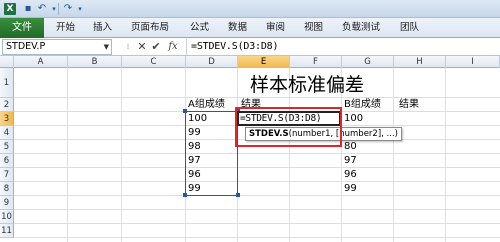 Image resolution: width=500 pixels, height=242 pixels. What do you see at coordinates (206, 104) in the screenshot?
I see `cell-d2: A组成绩` at bounding box center [206, 104].